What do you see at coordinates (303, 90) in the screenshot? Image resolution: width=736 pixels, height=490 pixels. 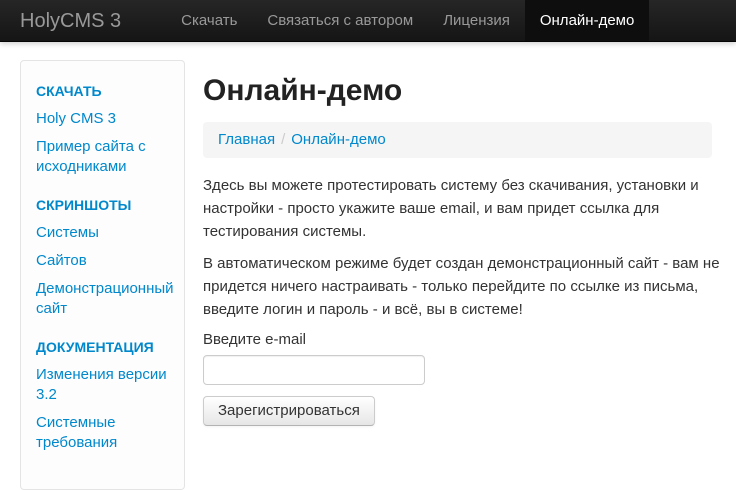 I see `page-title: Онлайн-демо` at bounding box center [303, 90].